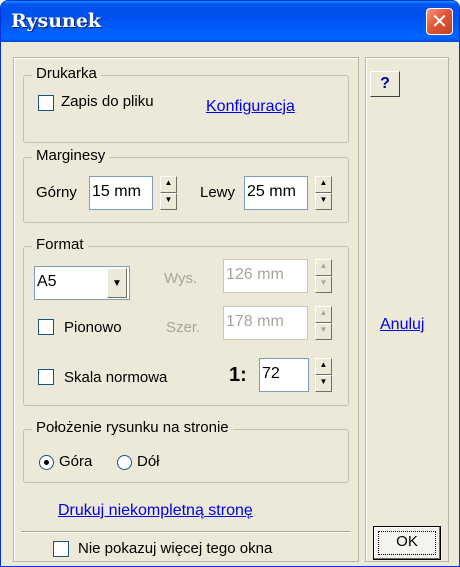 This screenshot has height=567, width=460. What do you see at coordinates (238, 375) in the screenshot?
I see `scale-ratio-prefix: 1:` at bounding box center [238, 375].